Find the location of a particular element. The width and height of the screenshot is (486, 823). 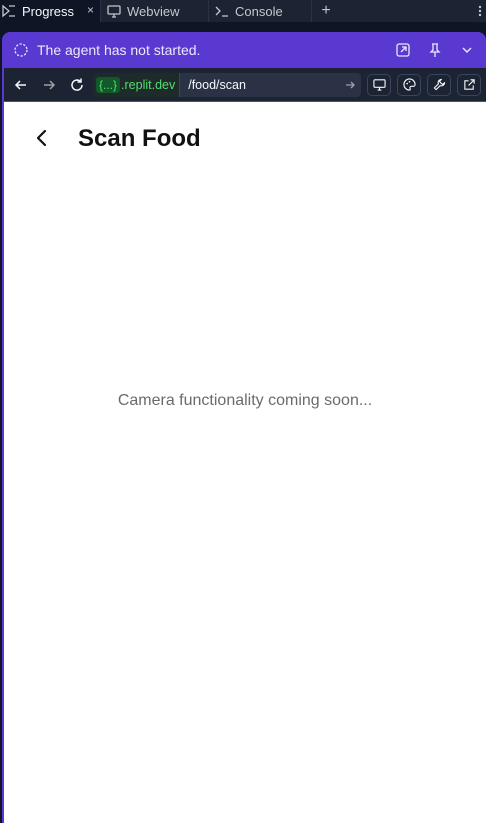

app-header: Scan Food is located at coordinates (245, 140).